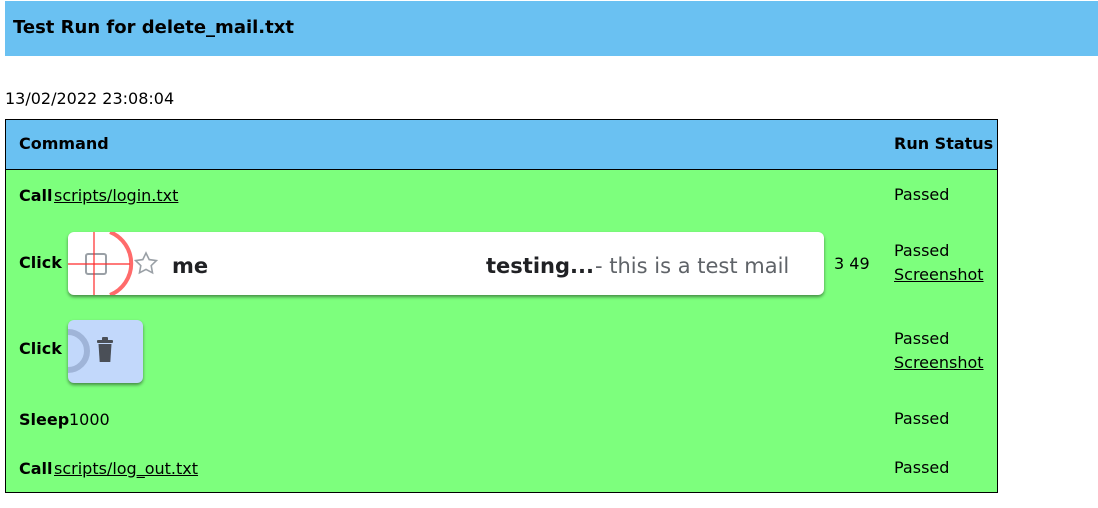 The height and width of the screenshot is (508, 1098). I want to click on click-target-thumbnail: me testing... - this is a test mail, so click(446, 263).